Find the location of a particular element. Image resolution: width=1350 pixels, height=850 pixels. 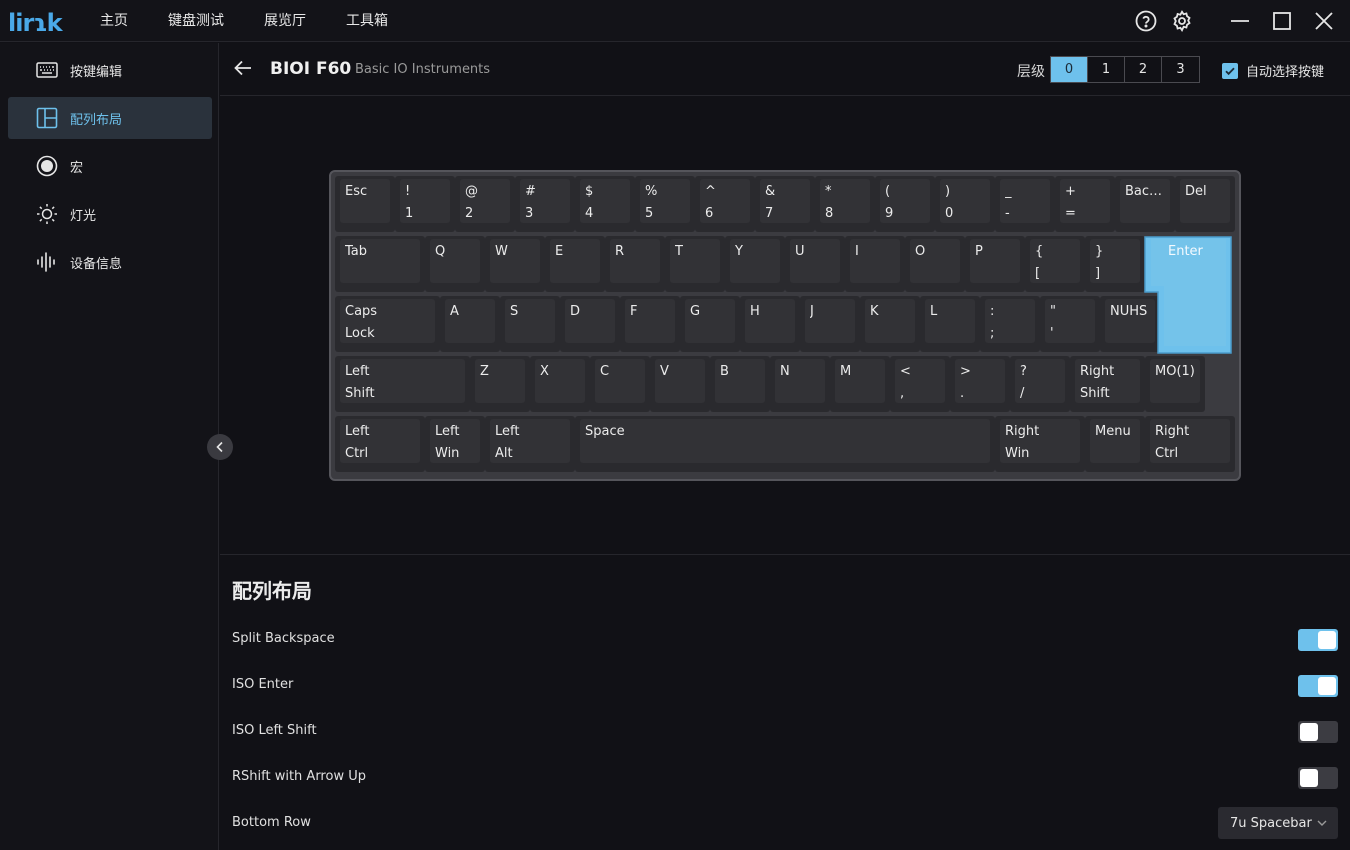

key: O is located at coordinates (935, 264).